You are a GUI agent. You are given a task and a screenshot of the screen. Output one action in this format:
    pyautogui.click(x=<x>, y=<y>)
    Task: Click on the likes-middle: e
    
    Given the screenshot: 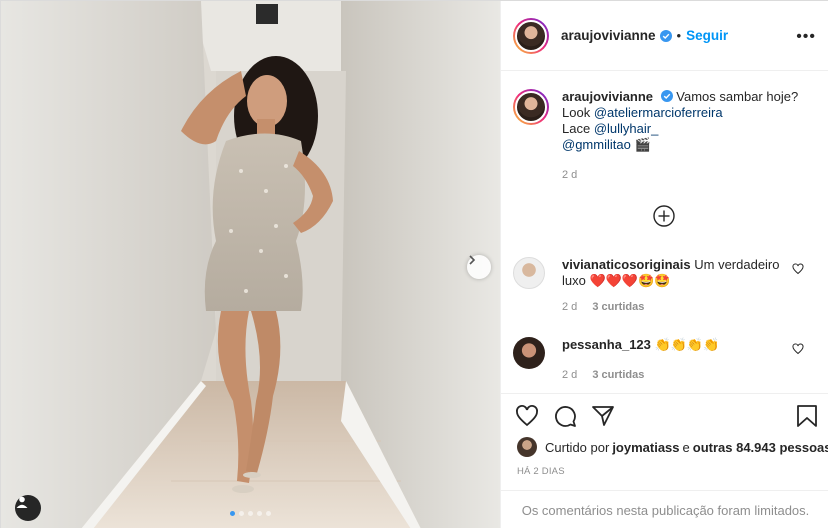 What is the action you would take?
    pyautogui.click(x=686, y=447)
    